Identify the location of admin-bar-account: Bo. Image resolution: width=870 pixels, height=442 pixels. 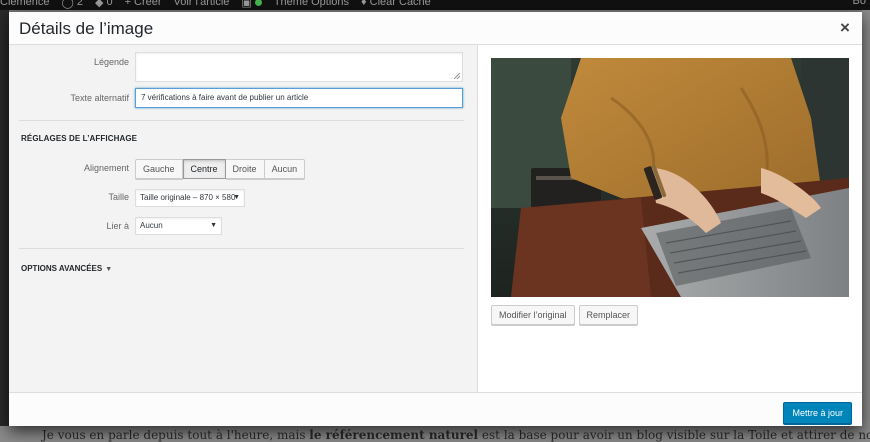
(859, 3).